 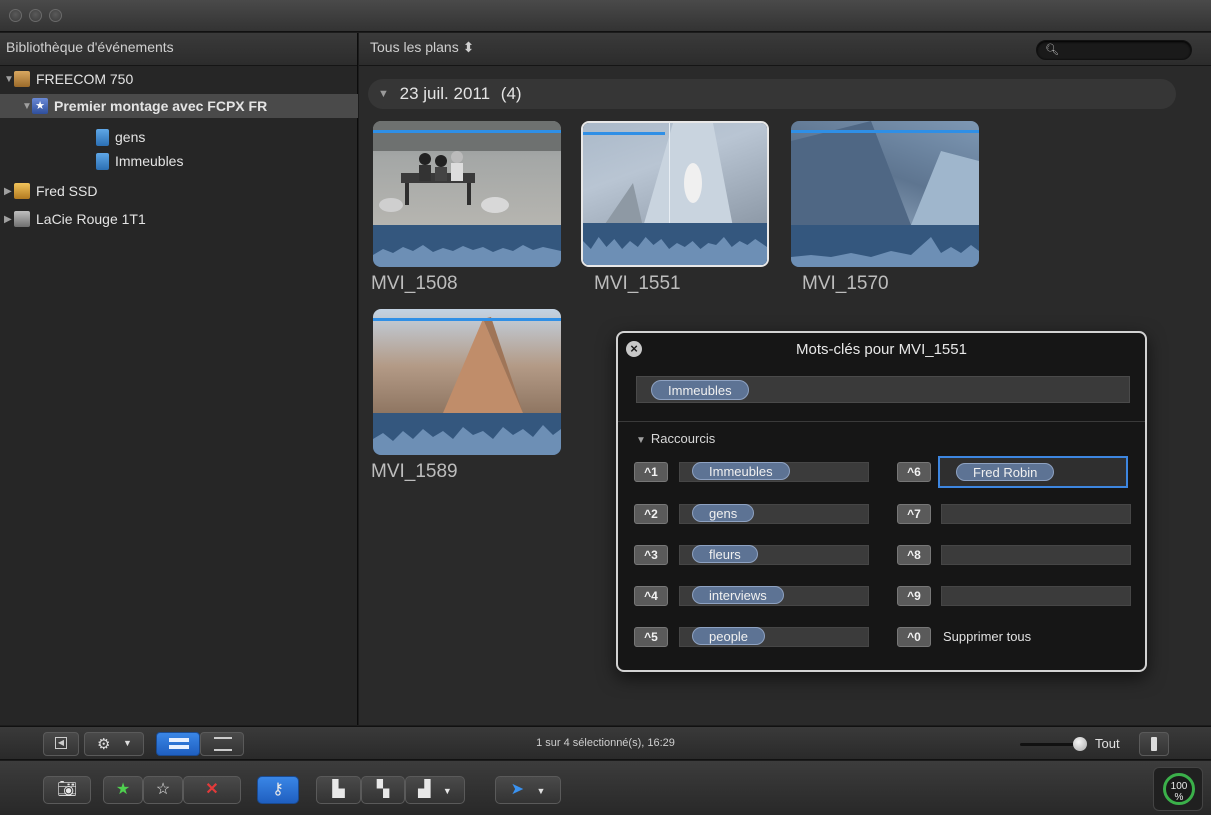 What do you see at coordinates (785, 49) in the screenshot?
I see `browser-header: Tous les plans ⬍ 🔍︎` at bounding box center [785, 49].